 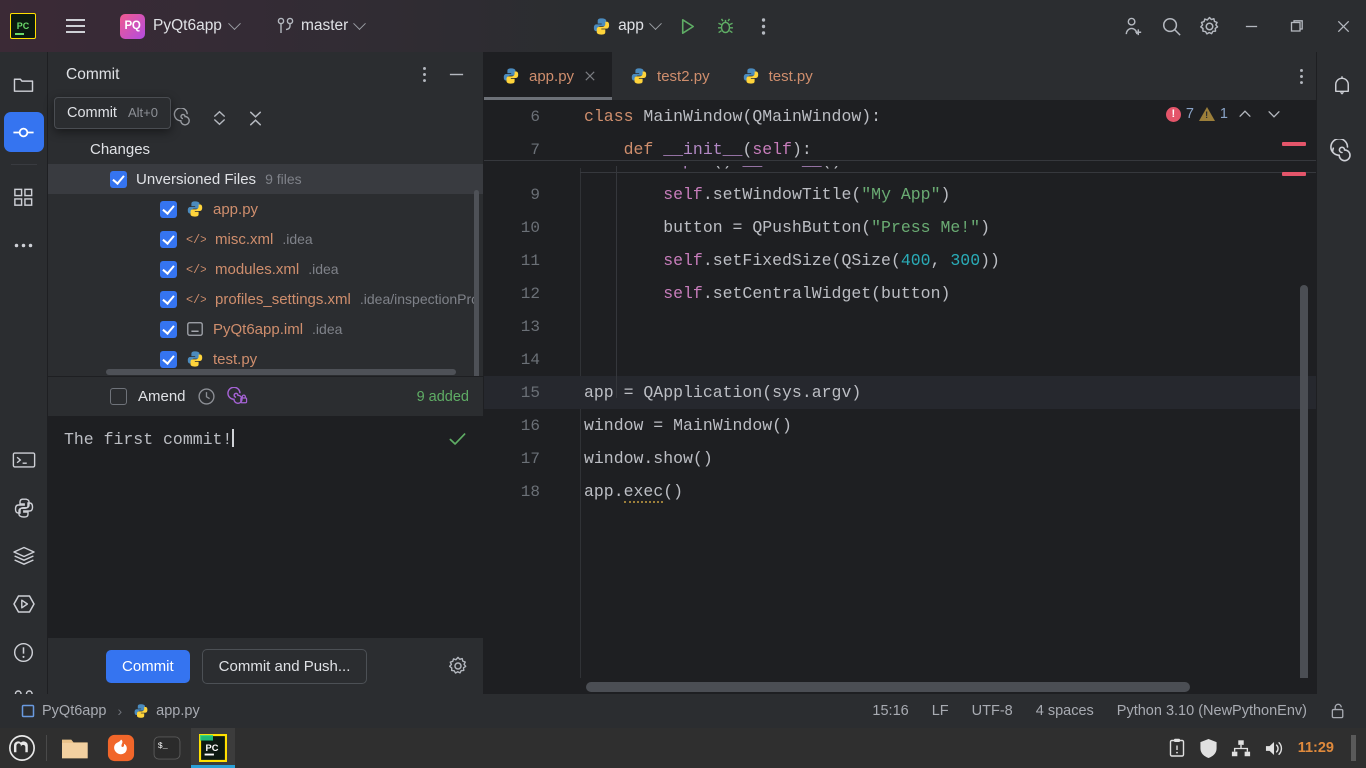 I want to click on sidebar-item-terminal, so click(x=24, y=460).